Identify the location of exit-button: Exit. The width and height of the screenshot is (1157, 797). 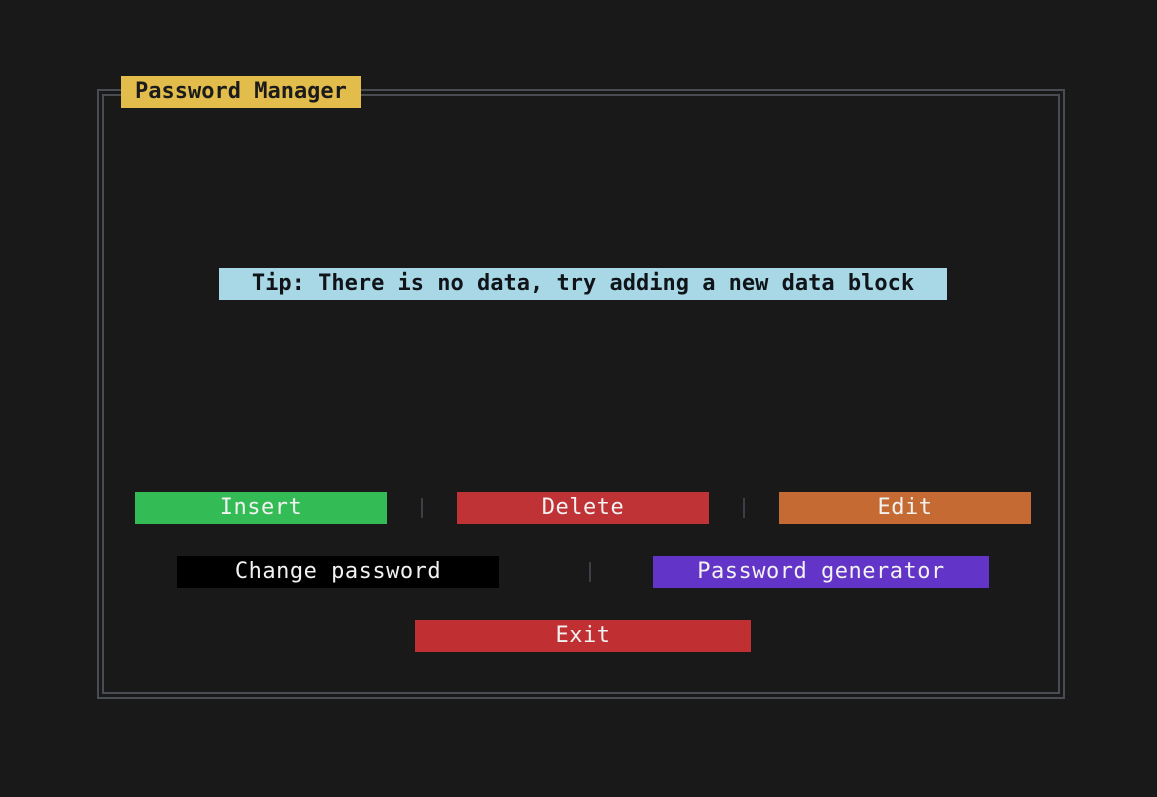
(583, 636).